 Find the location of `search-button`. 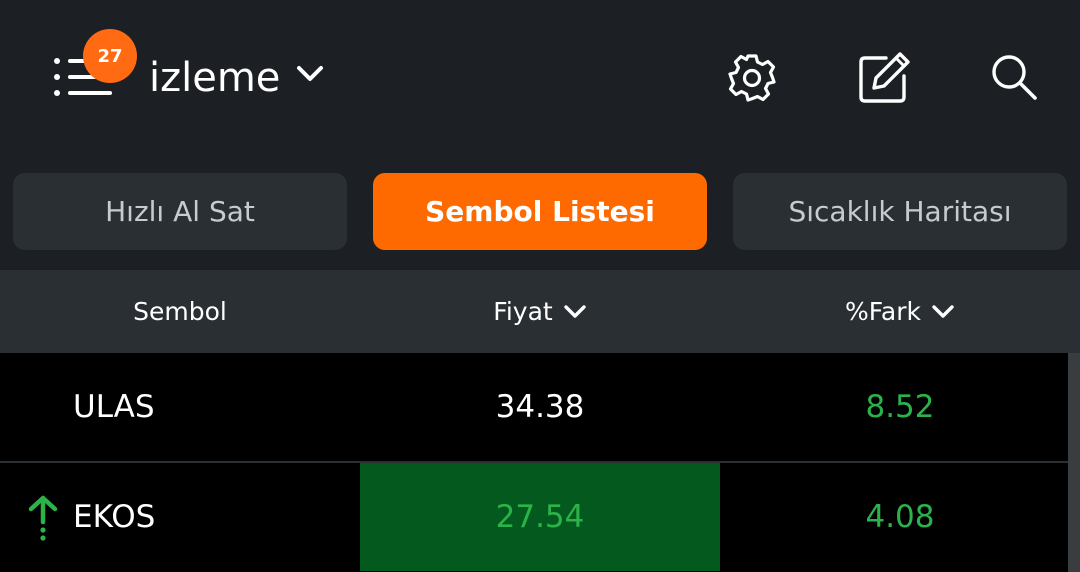

search-button is located at coordinates (1015, 78).